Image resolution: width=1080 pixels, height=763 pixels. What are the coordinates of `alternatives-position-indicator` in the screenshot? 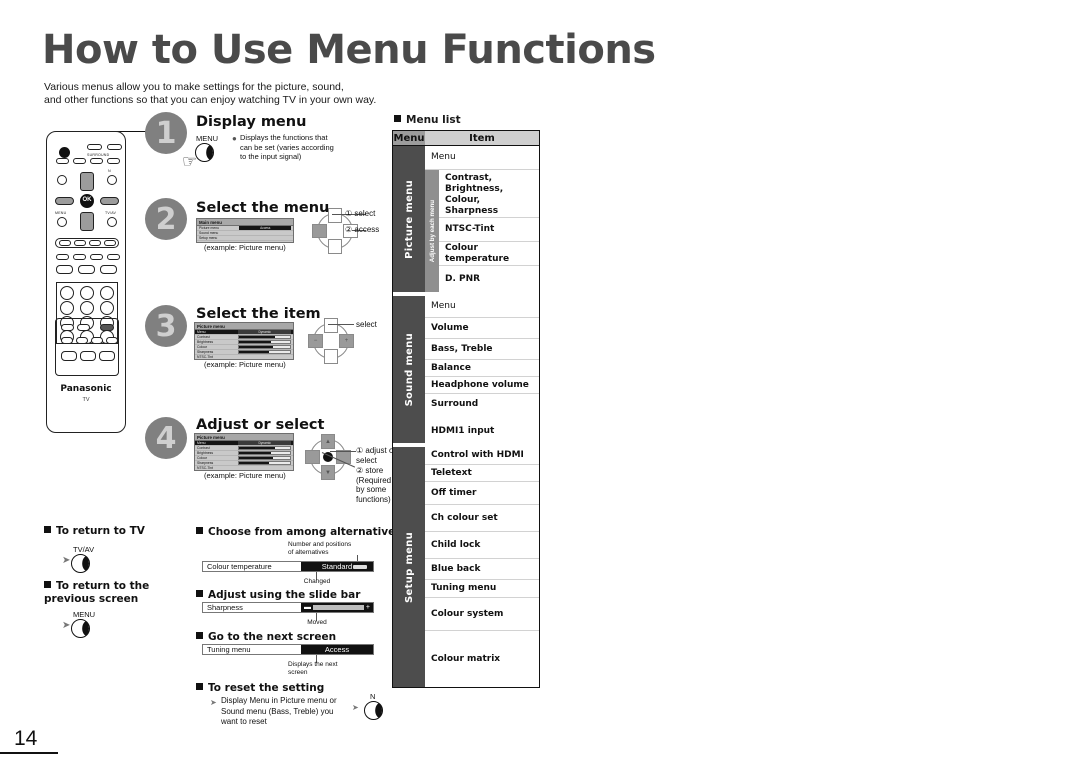 It's located at (360, 567).